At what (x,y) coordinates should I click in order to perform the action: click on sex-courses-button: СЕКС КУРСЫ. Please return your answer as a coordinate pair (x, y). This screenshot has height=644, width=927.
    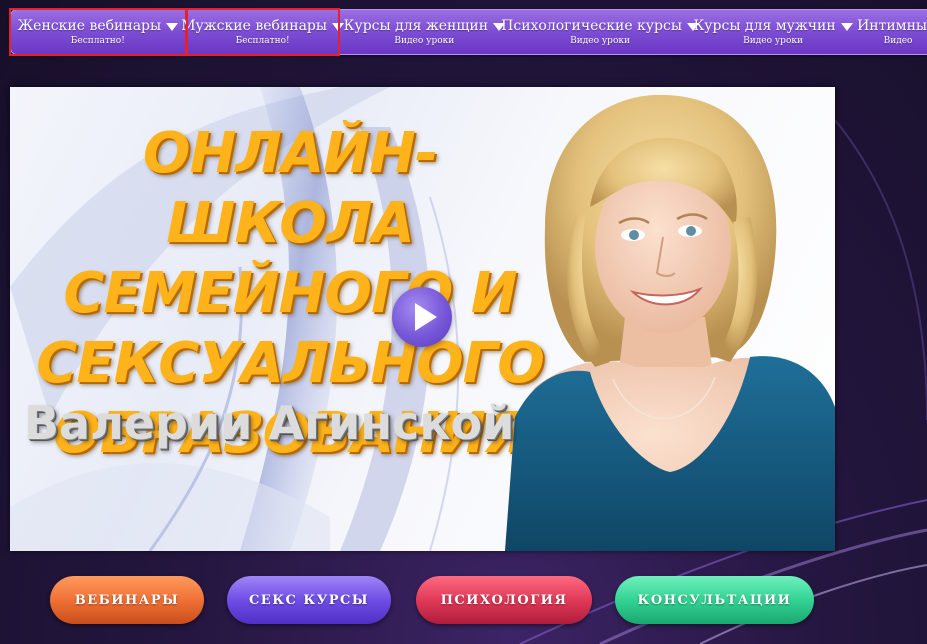
    Looking at the image, I should click on (309, 600).